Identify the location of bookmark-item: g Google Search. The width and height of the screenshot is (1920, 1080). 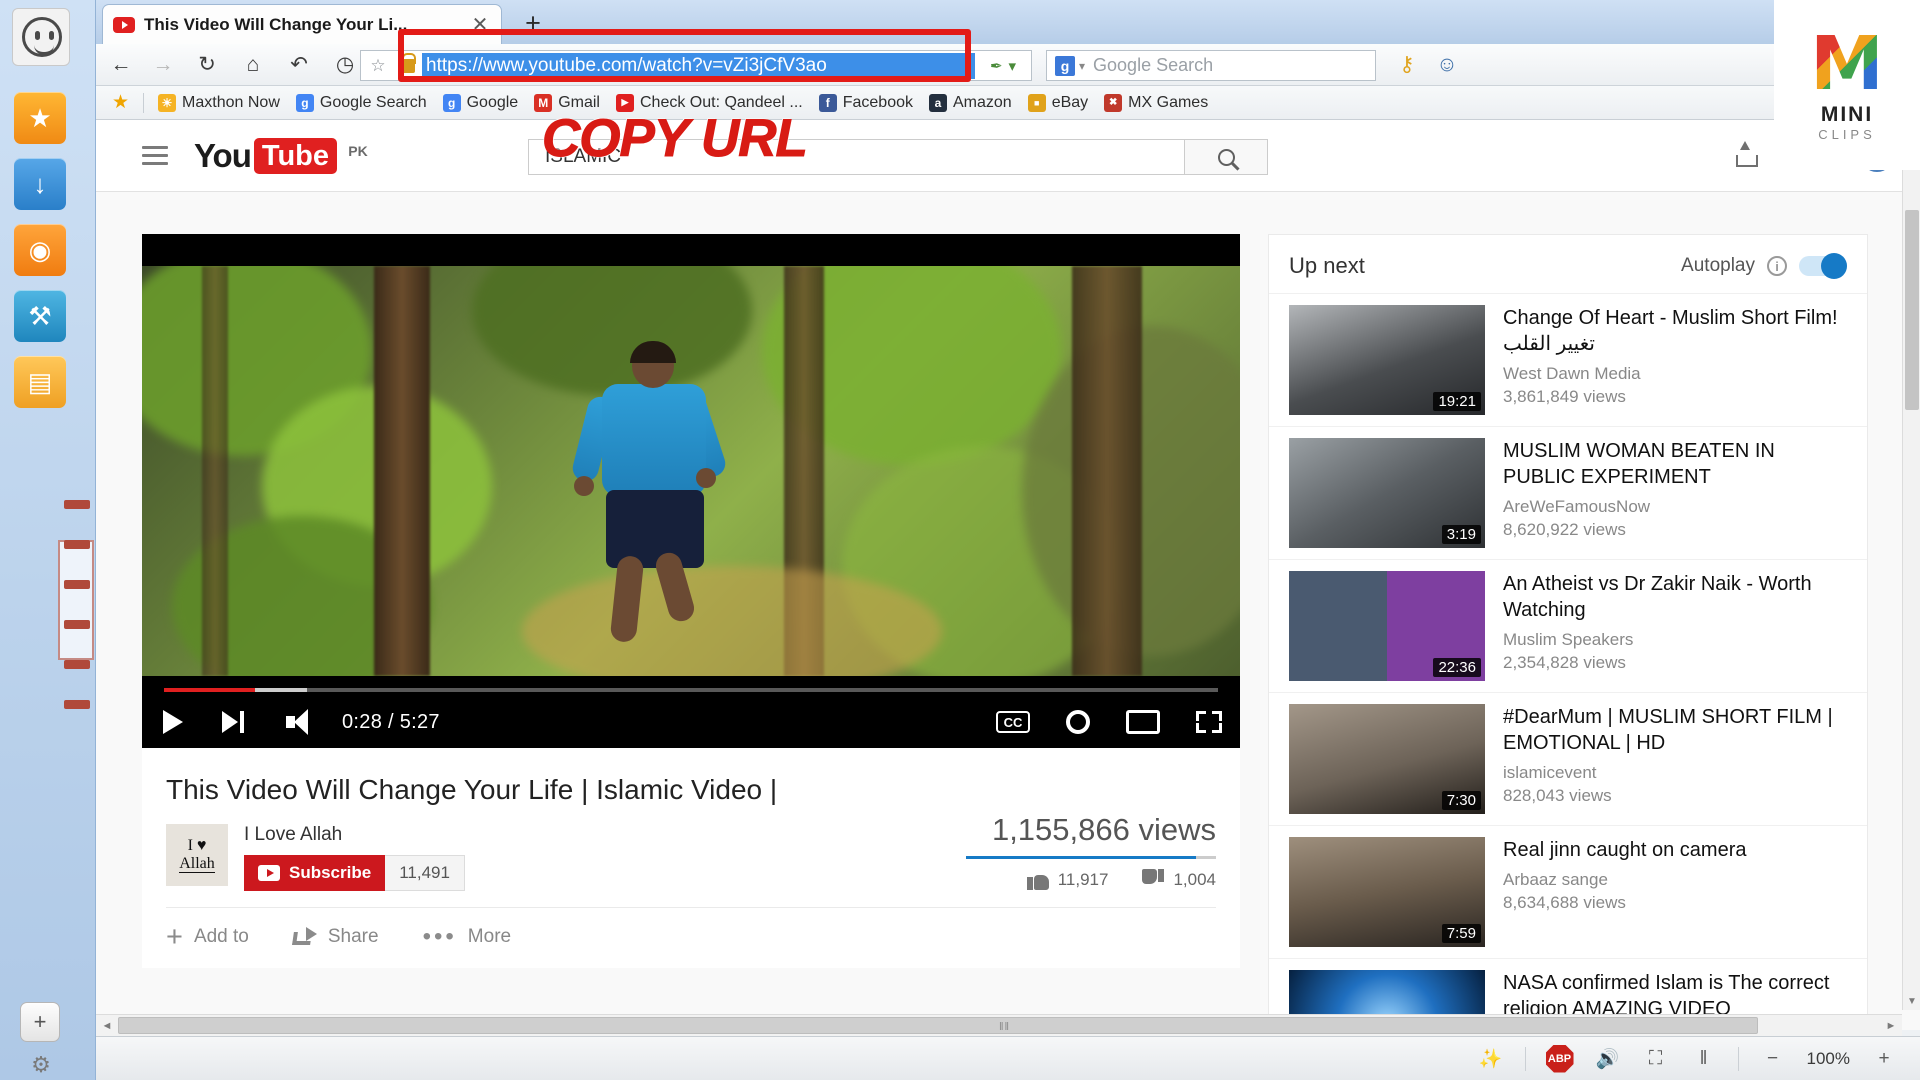
(361, 103).